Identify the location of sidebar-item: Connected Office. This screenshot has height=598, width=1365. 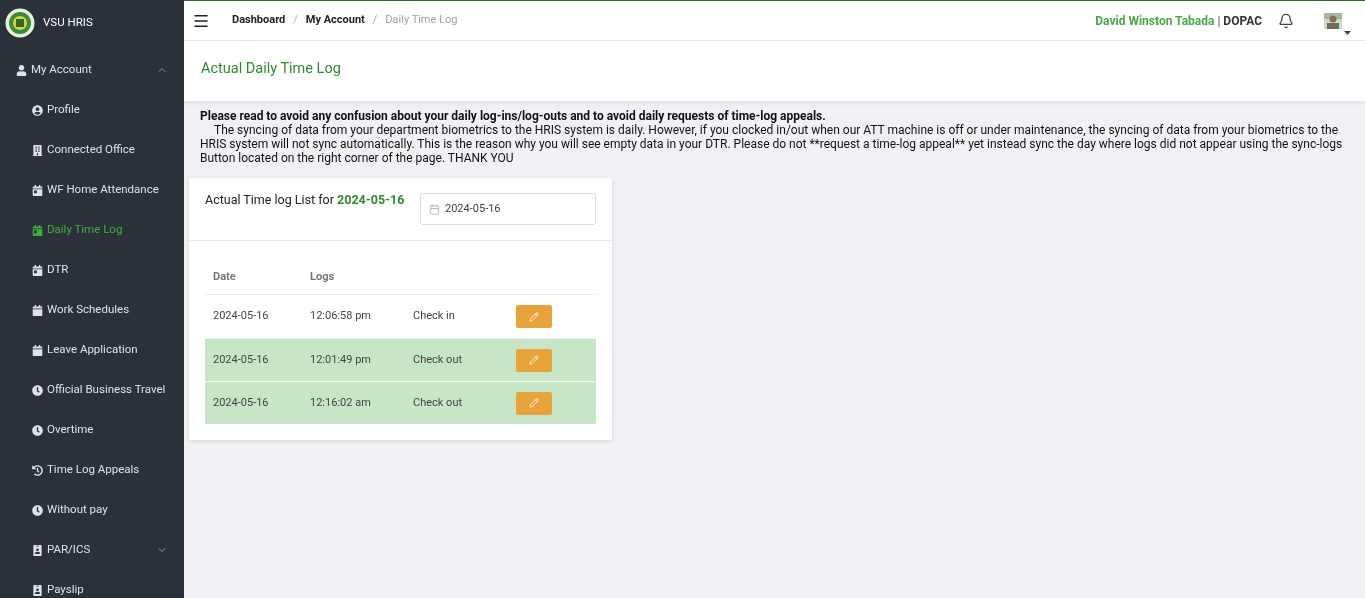
(92, 150).